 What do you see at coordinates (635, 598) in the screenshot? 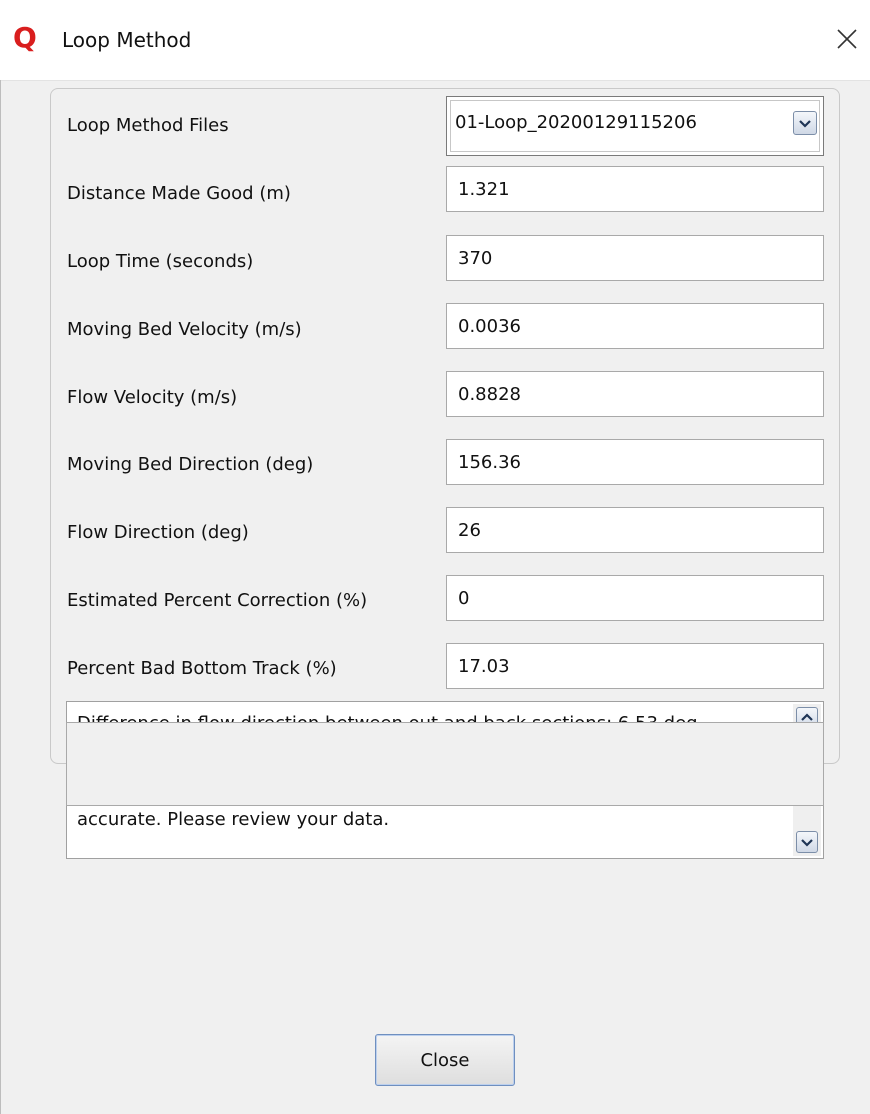
I see `estimated-percent-correction-field` at bounding box center [635, 598].